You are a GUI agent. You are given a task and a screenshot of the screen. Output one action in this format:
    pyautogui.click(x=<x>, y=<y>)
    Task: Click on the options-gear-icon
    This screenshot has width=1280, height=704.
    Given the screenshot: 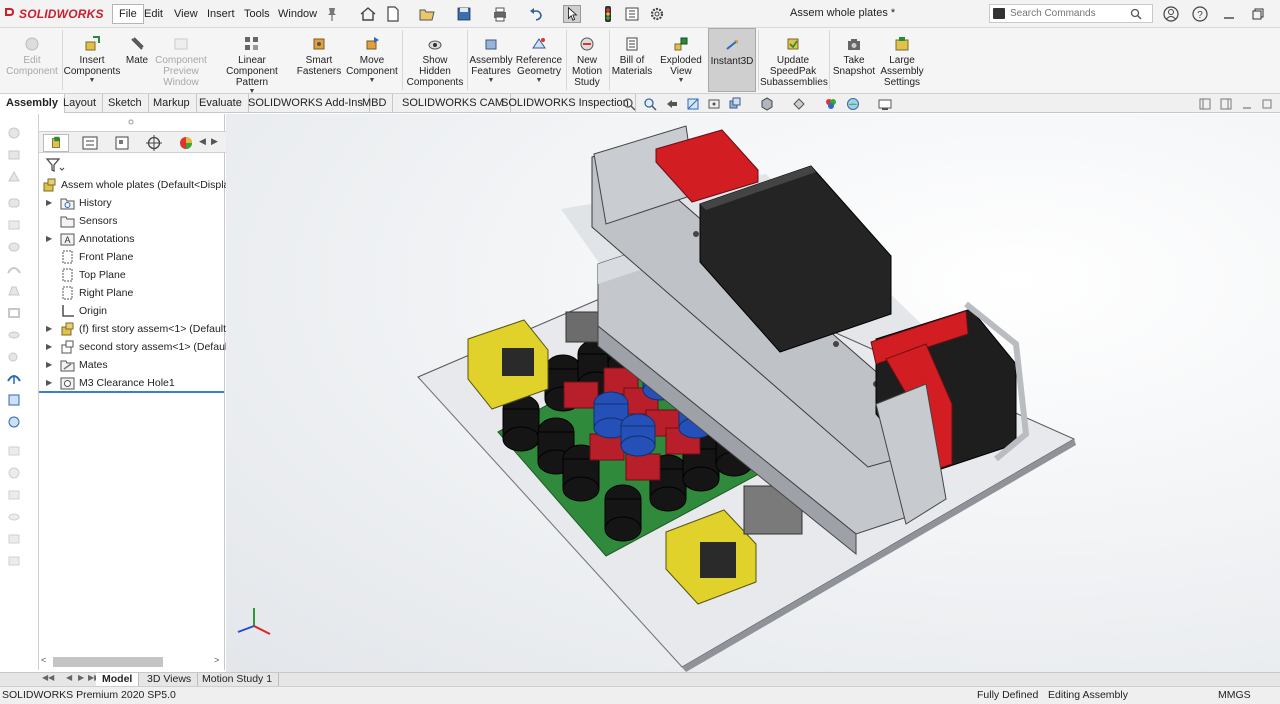 What is the action you would take?
    pyautogui.click(x=657, y=14)
    